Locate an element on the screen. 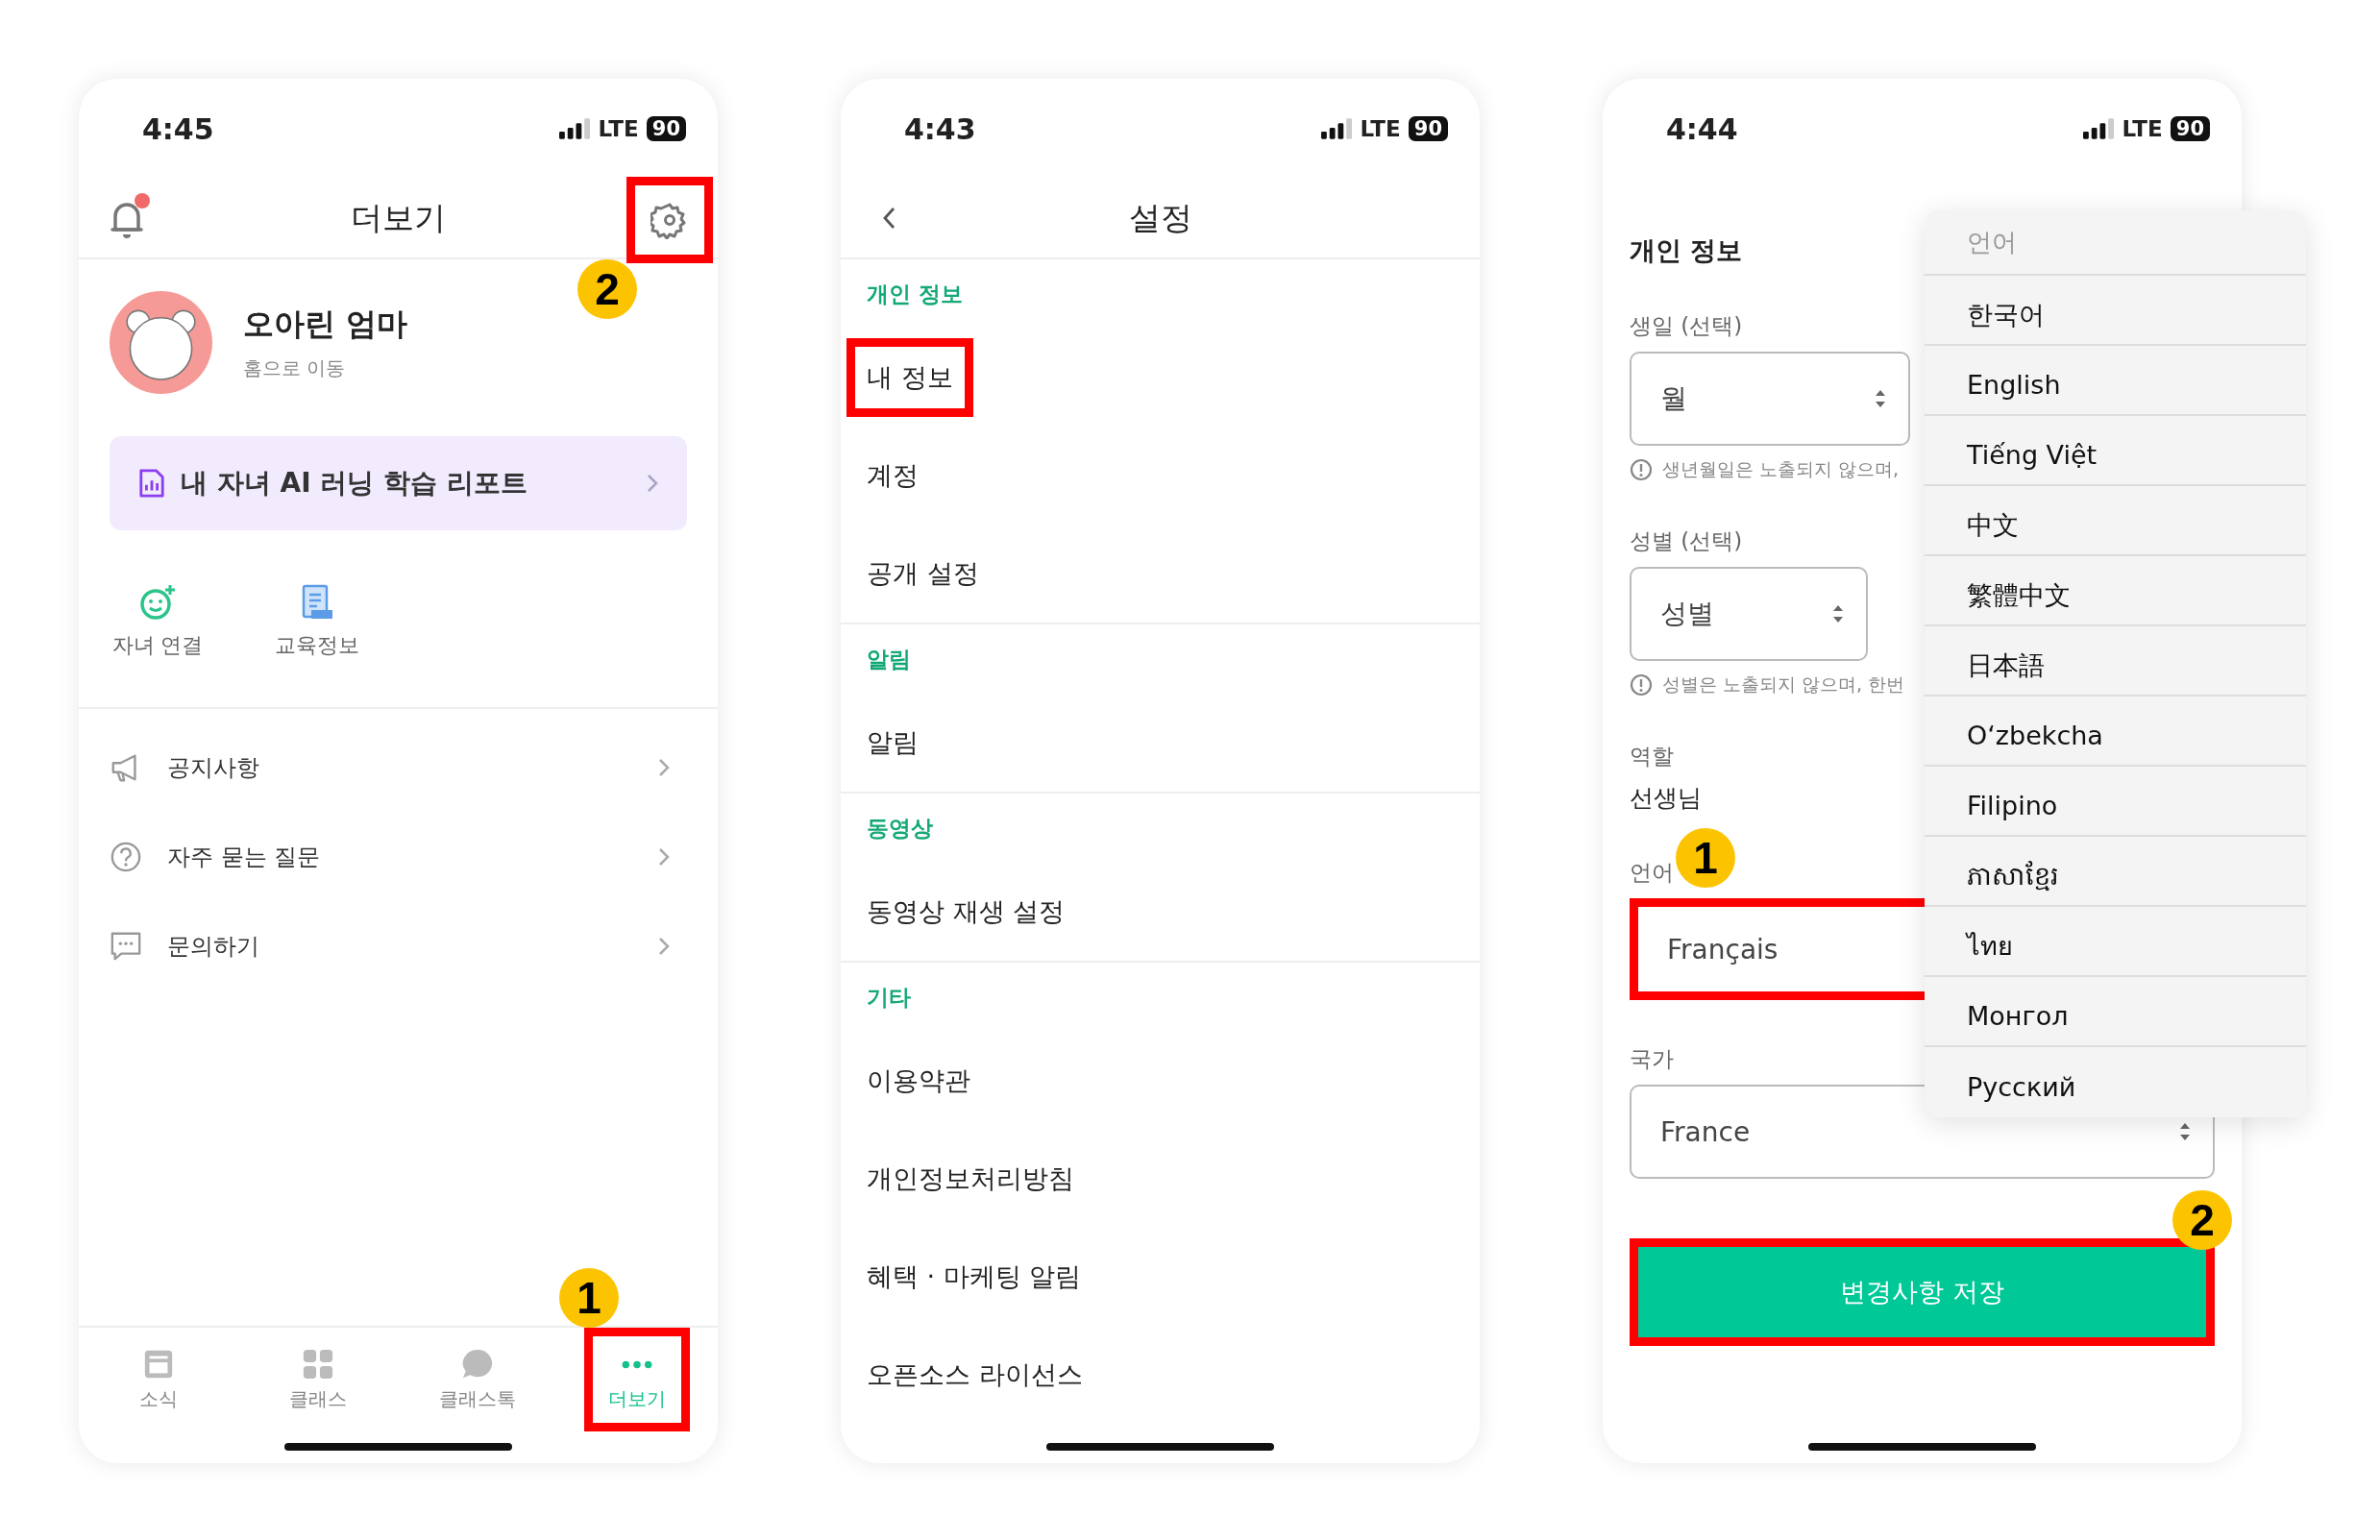 The height and width of the screenshot is (1540, 2380). select-field: 월 is located at coordinates (1770, 399).